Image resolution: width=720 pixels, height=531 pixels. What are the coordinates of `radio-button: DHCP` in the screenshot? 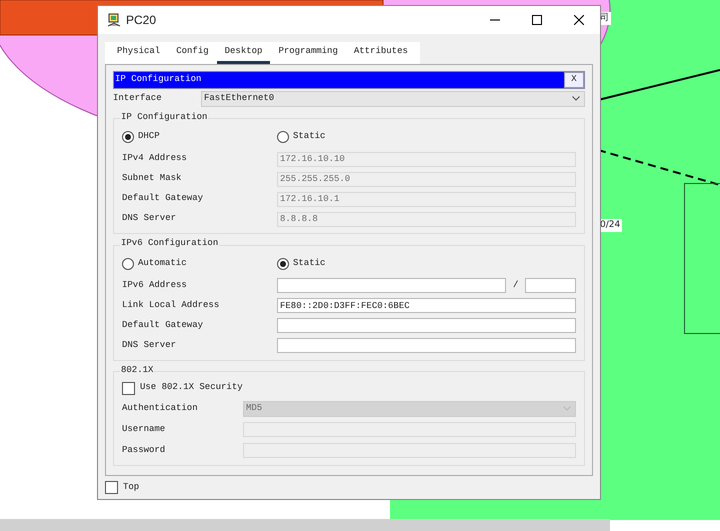 It's located at (199, 137).